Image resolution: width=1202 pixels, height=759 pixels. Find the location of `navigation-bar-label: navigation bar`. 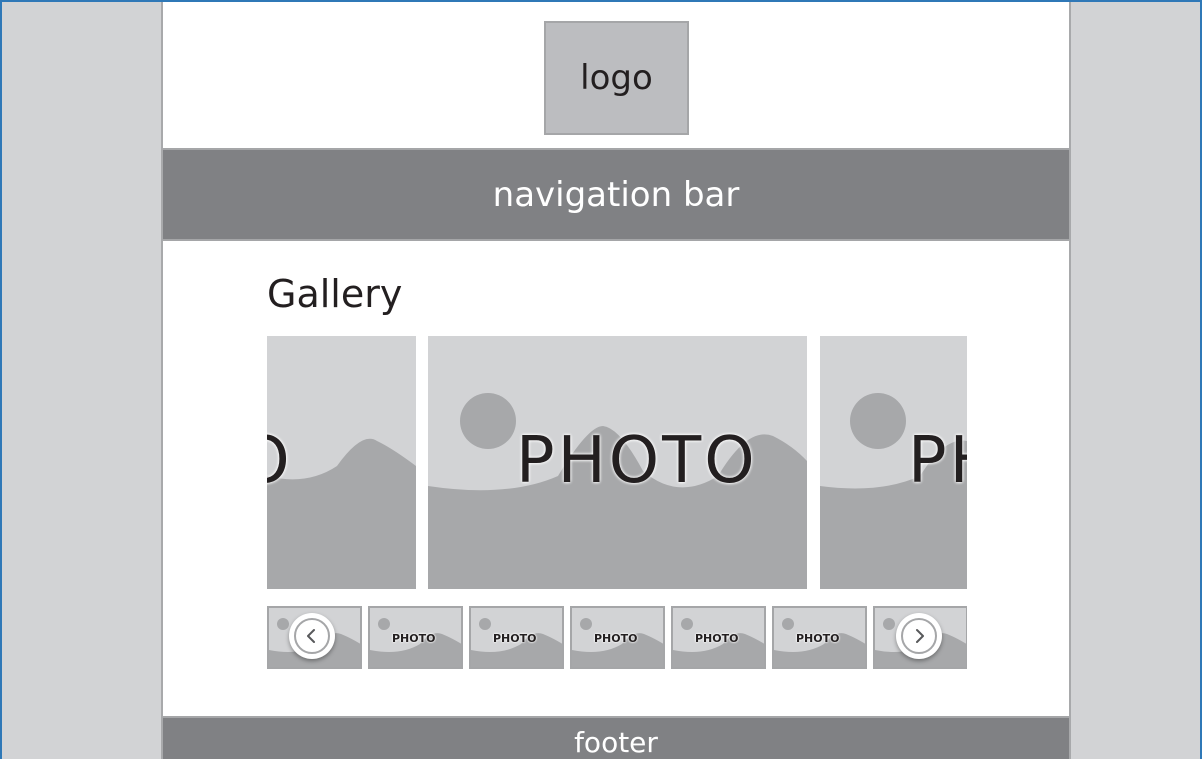

navigation-bar-label: navigation bar is located at coordinates (616, 194).